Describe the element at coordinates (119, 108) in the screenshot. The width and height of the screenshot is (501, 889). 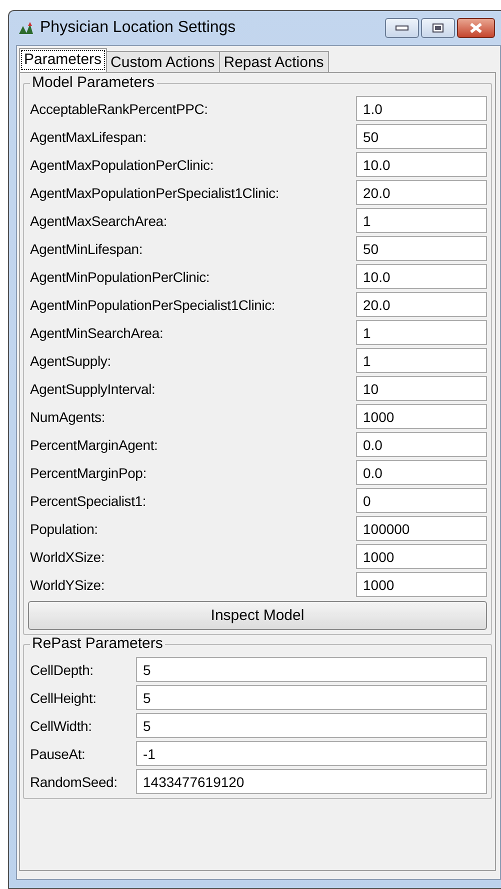
I see `parameter-label: AcceptableRankPercentPPC:` at that location.